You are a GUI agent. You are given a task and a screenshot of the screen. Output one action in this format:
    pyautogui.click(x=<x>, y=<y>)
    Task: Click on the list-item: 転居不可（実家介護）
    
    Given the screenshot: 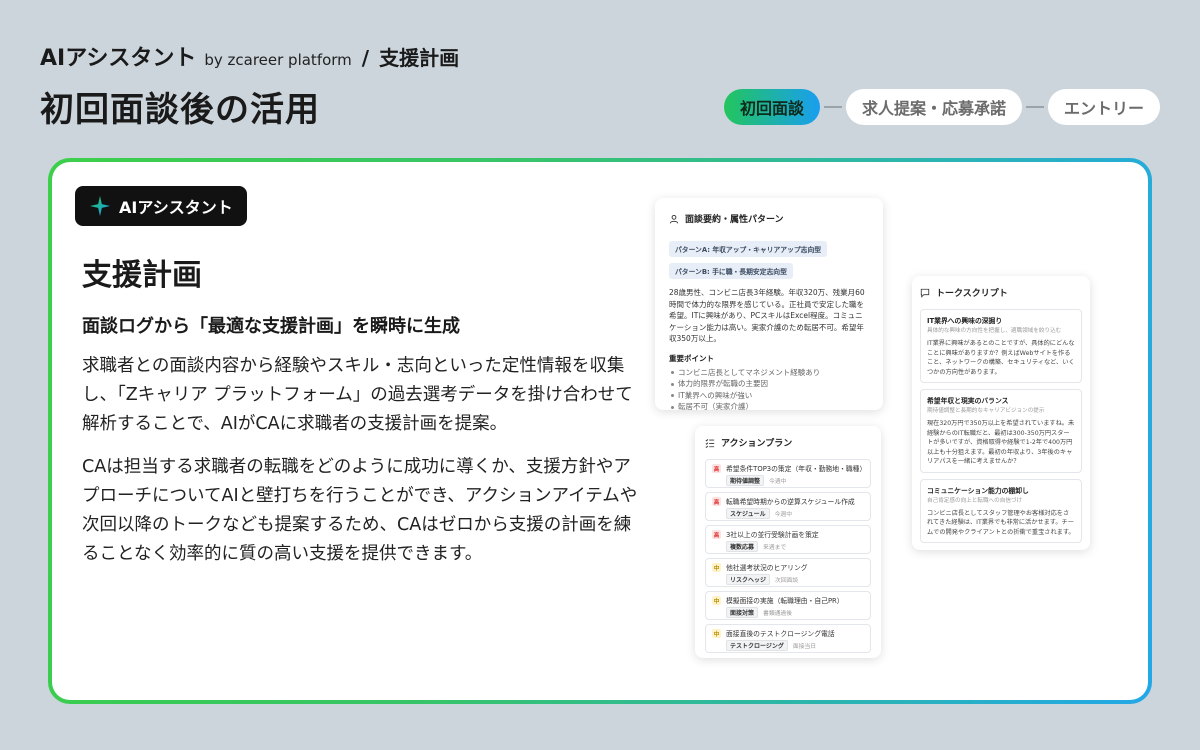 What is the action you would take?
    pyautogui.click(x=769, y=405)
    